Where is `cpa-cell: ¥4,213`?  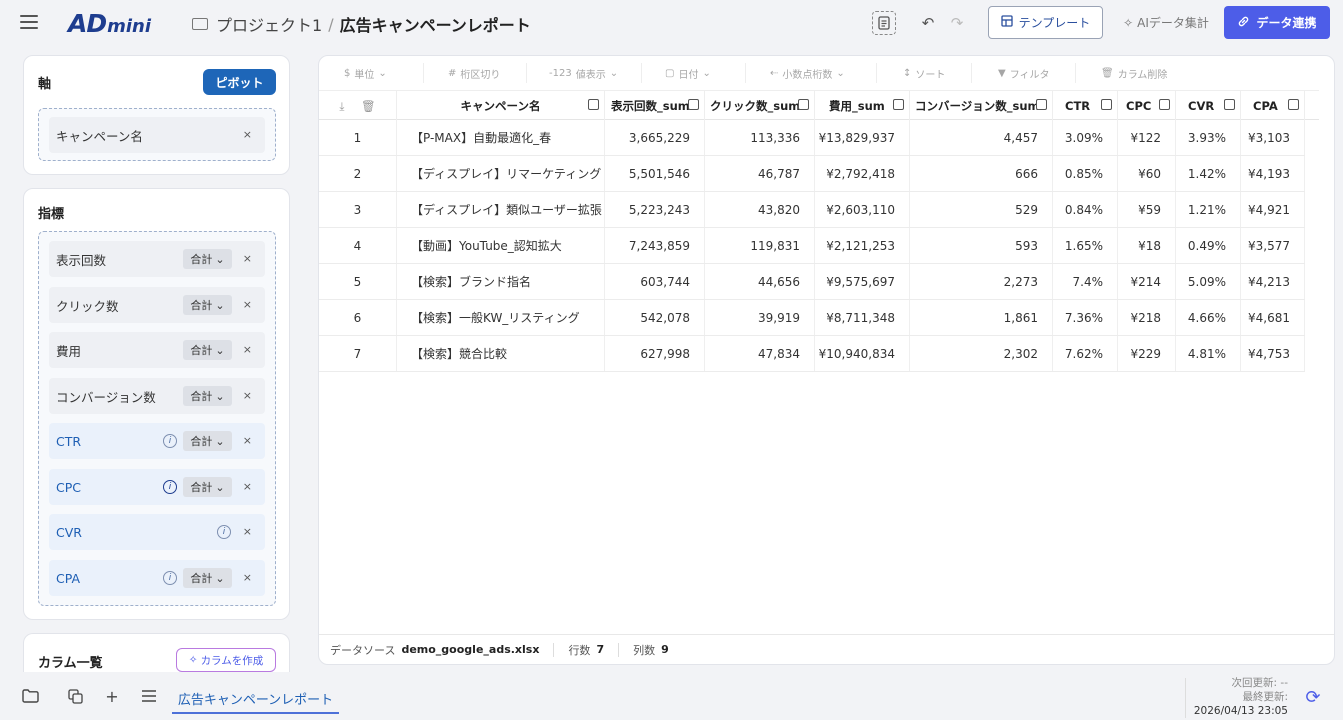
cpa-cell: ¥4,213 is located at coordinates (1273, 281).